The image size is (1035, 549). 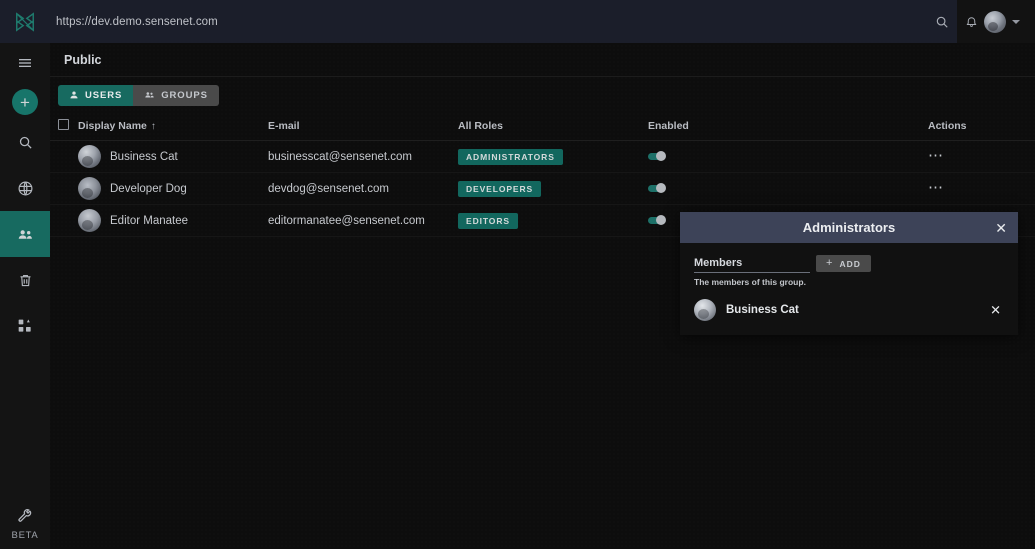 What do you see at coordinates (553, 220) in the screenshot?
I see `row-role-cell: EDITORS` at bounding box center [553, 220].